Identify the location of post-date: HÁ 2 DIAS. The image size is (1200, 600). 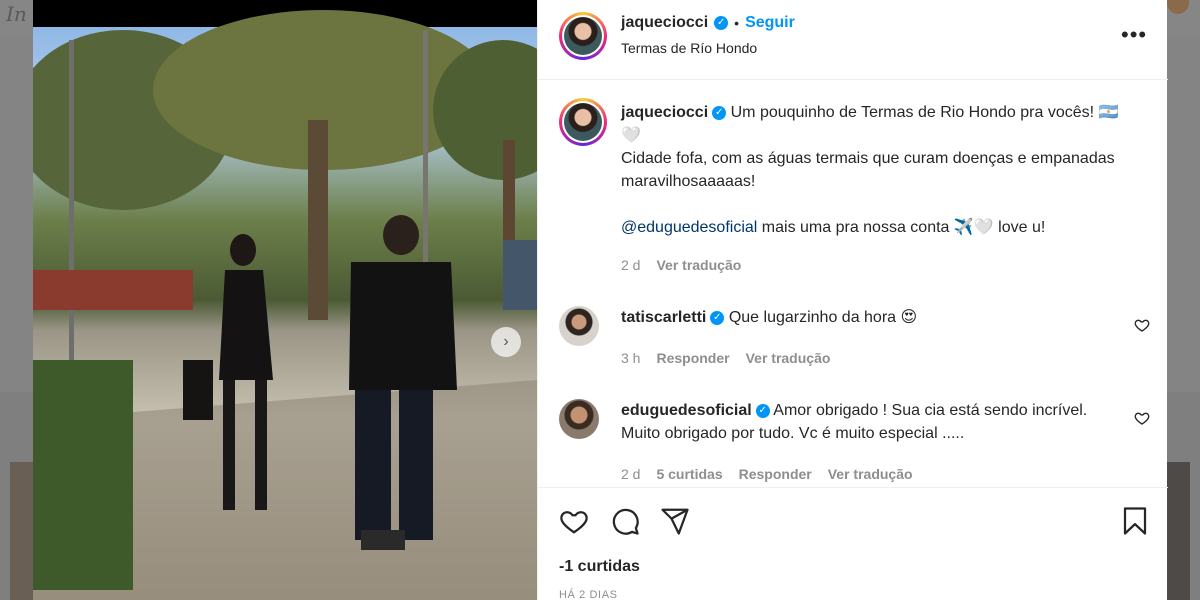
(588, 594).